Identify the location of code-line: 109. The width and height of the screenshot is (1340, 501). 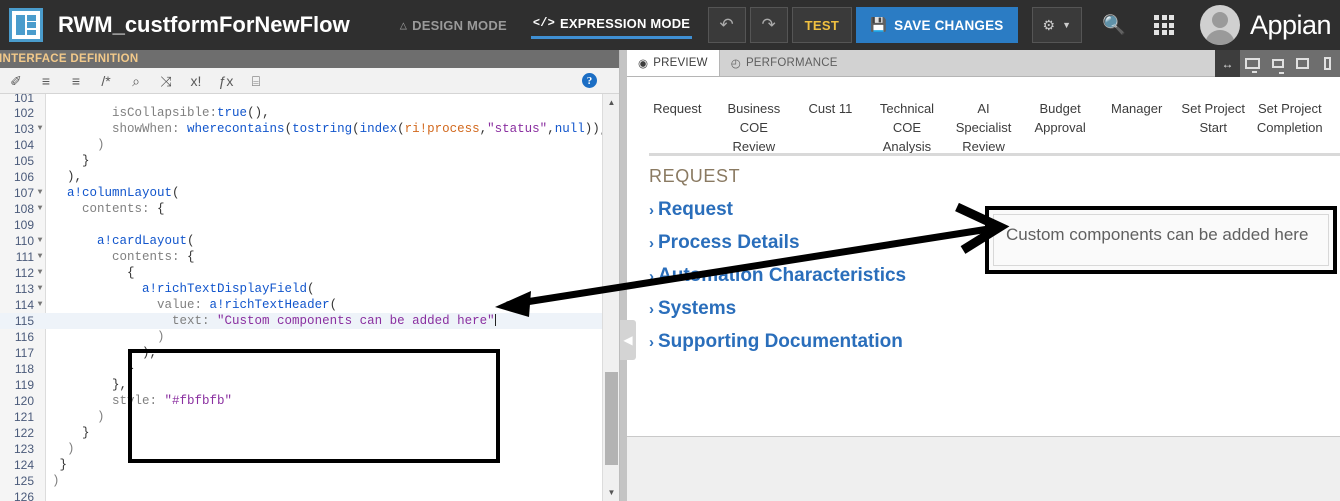
(309, 225).